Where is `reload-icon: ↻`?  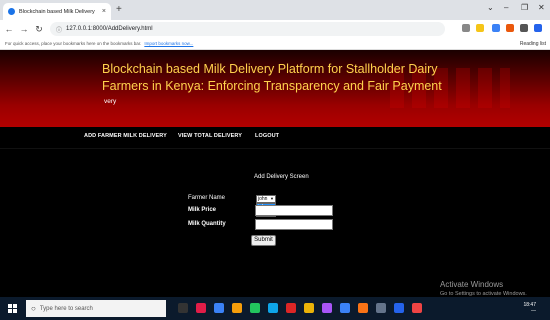 reload-icon: ↻ is located at coordinates (39, 29).